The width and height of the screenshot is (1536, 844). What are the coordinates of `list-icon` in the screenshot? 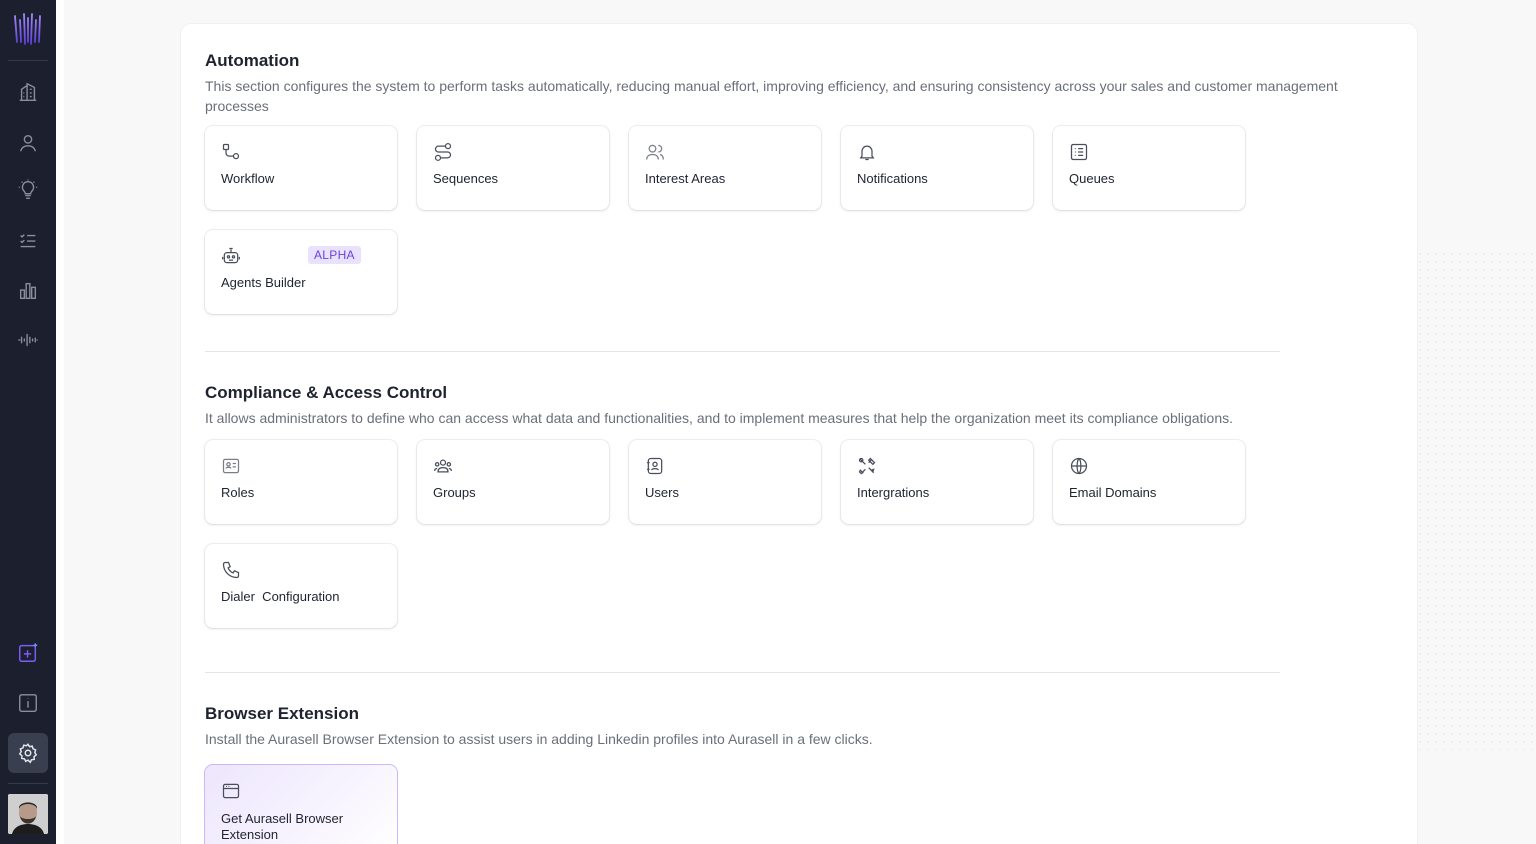 It's located at (1080, 153).